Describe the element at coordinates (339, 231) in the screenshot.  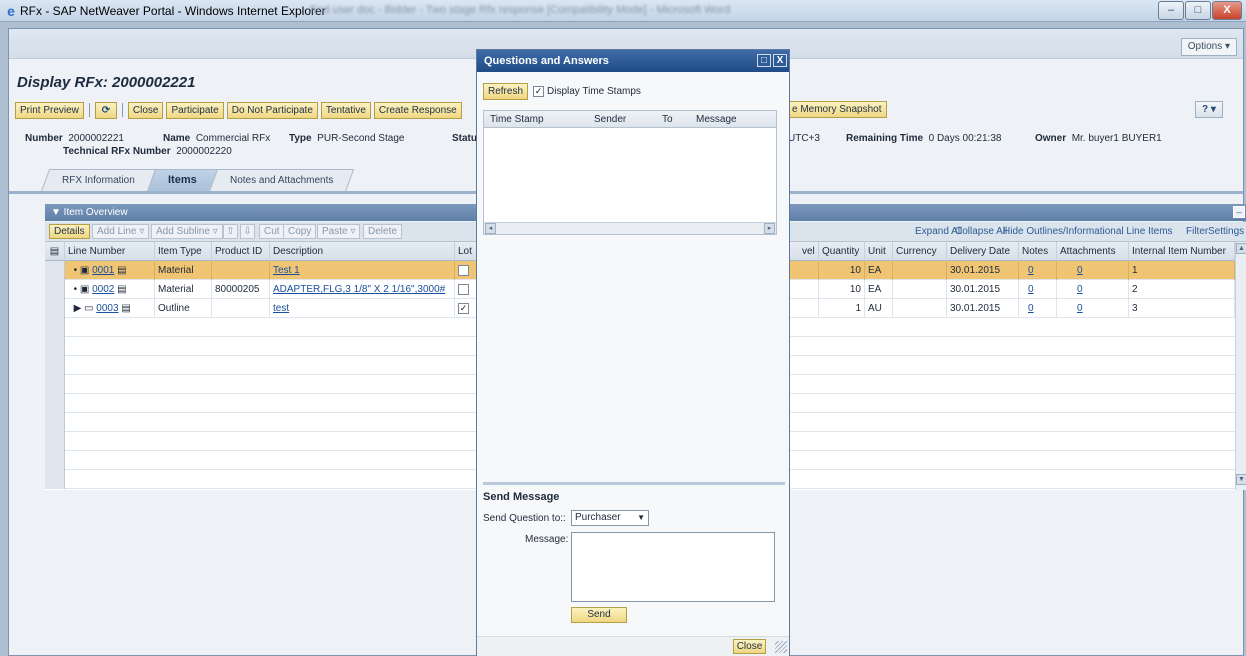
I see `paste-button: Paste ▿` at that location.